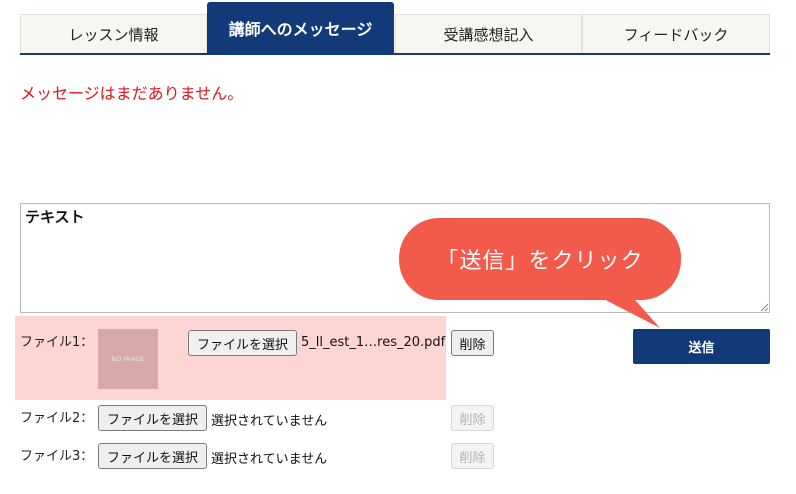  I want to click on instruction-callout: 「送信」をクリック, so click(540, 259).